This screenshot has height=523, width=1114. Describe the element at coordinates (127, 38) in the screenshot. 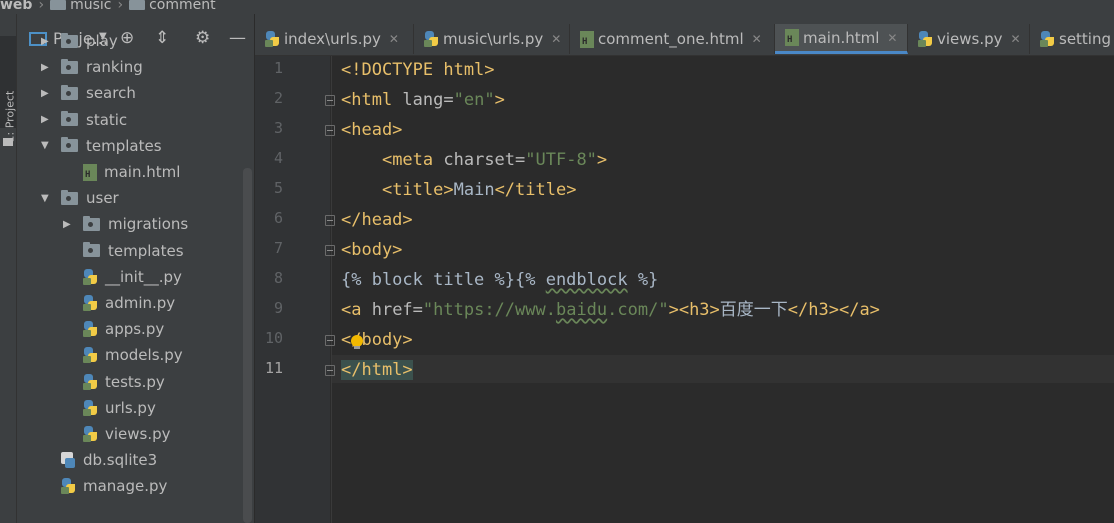

I see `crosshair-icon: ⊕` at that location.